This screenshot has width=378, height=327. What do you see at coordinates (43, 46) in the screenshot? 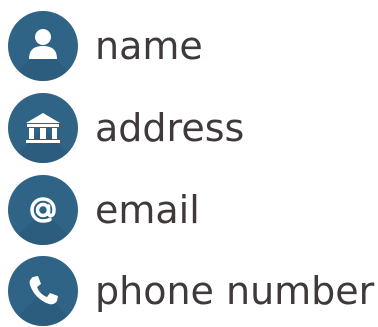
I see `person-icon` at bounding box center [43, 46].